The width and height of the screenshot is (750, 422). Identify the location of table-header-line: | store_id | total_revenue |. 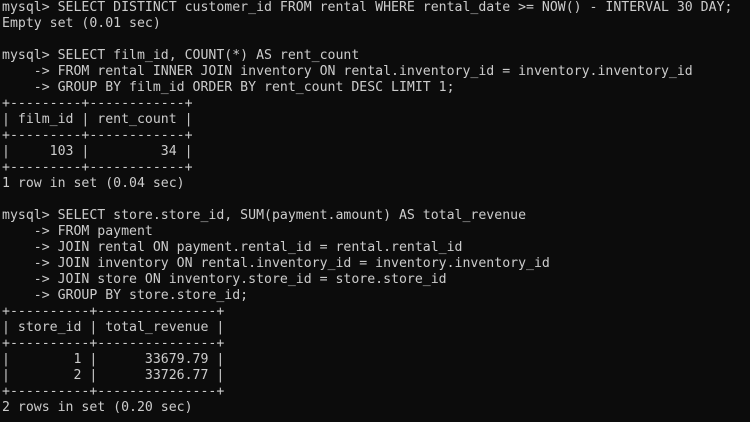
(113, 327).